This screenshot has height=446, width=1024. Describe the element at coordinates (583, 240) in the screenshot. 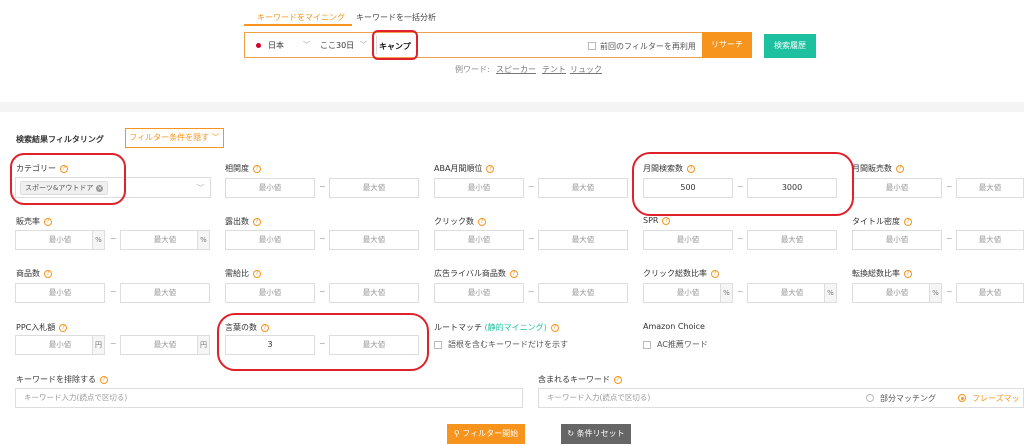

I see `clicks-max-input: 最大値` at that location.